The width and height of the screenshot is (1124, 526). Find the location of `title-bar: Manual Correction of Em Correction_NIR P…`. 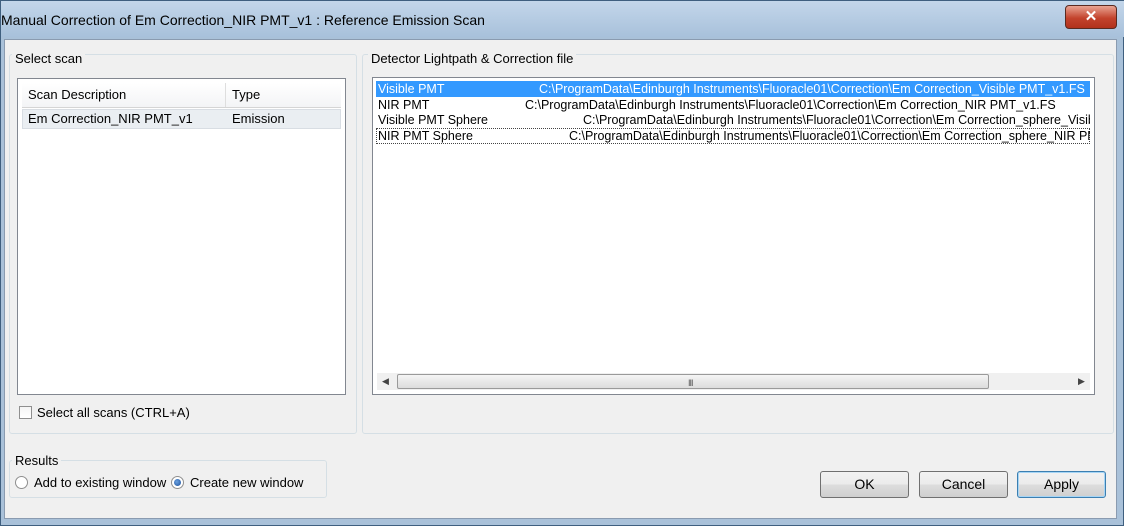

title-bar: Manual Correction of Em Correction_NIR P… is located at coordinates (562, 19).